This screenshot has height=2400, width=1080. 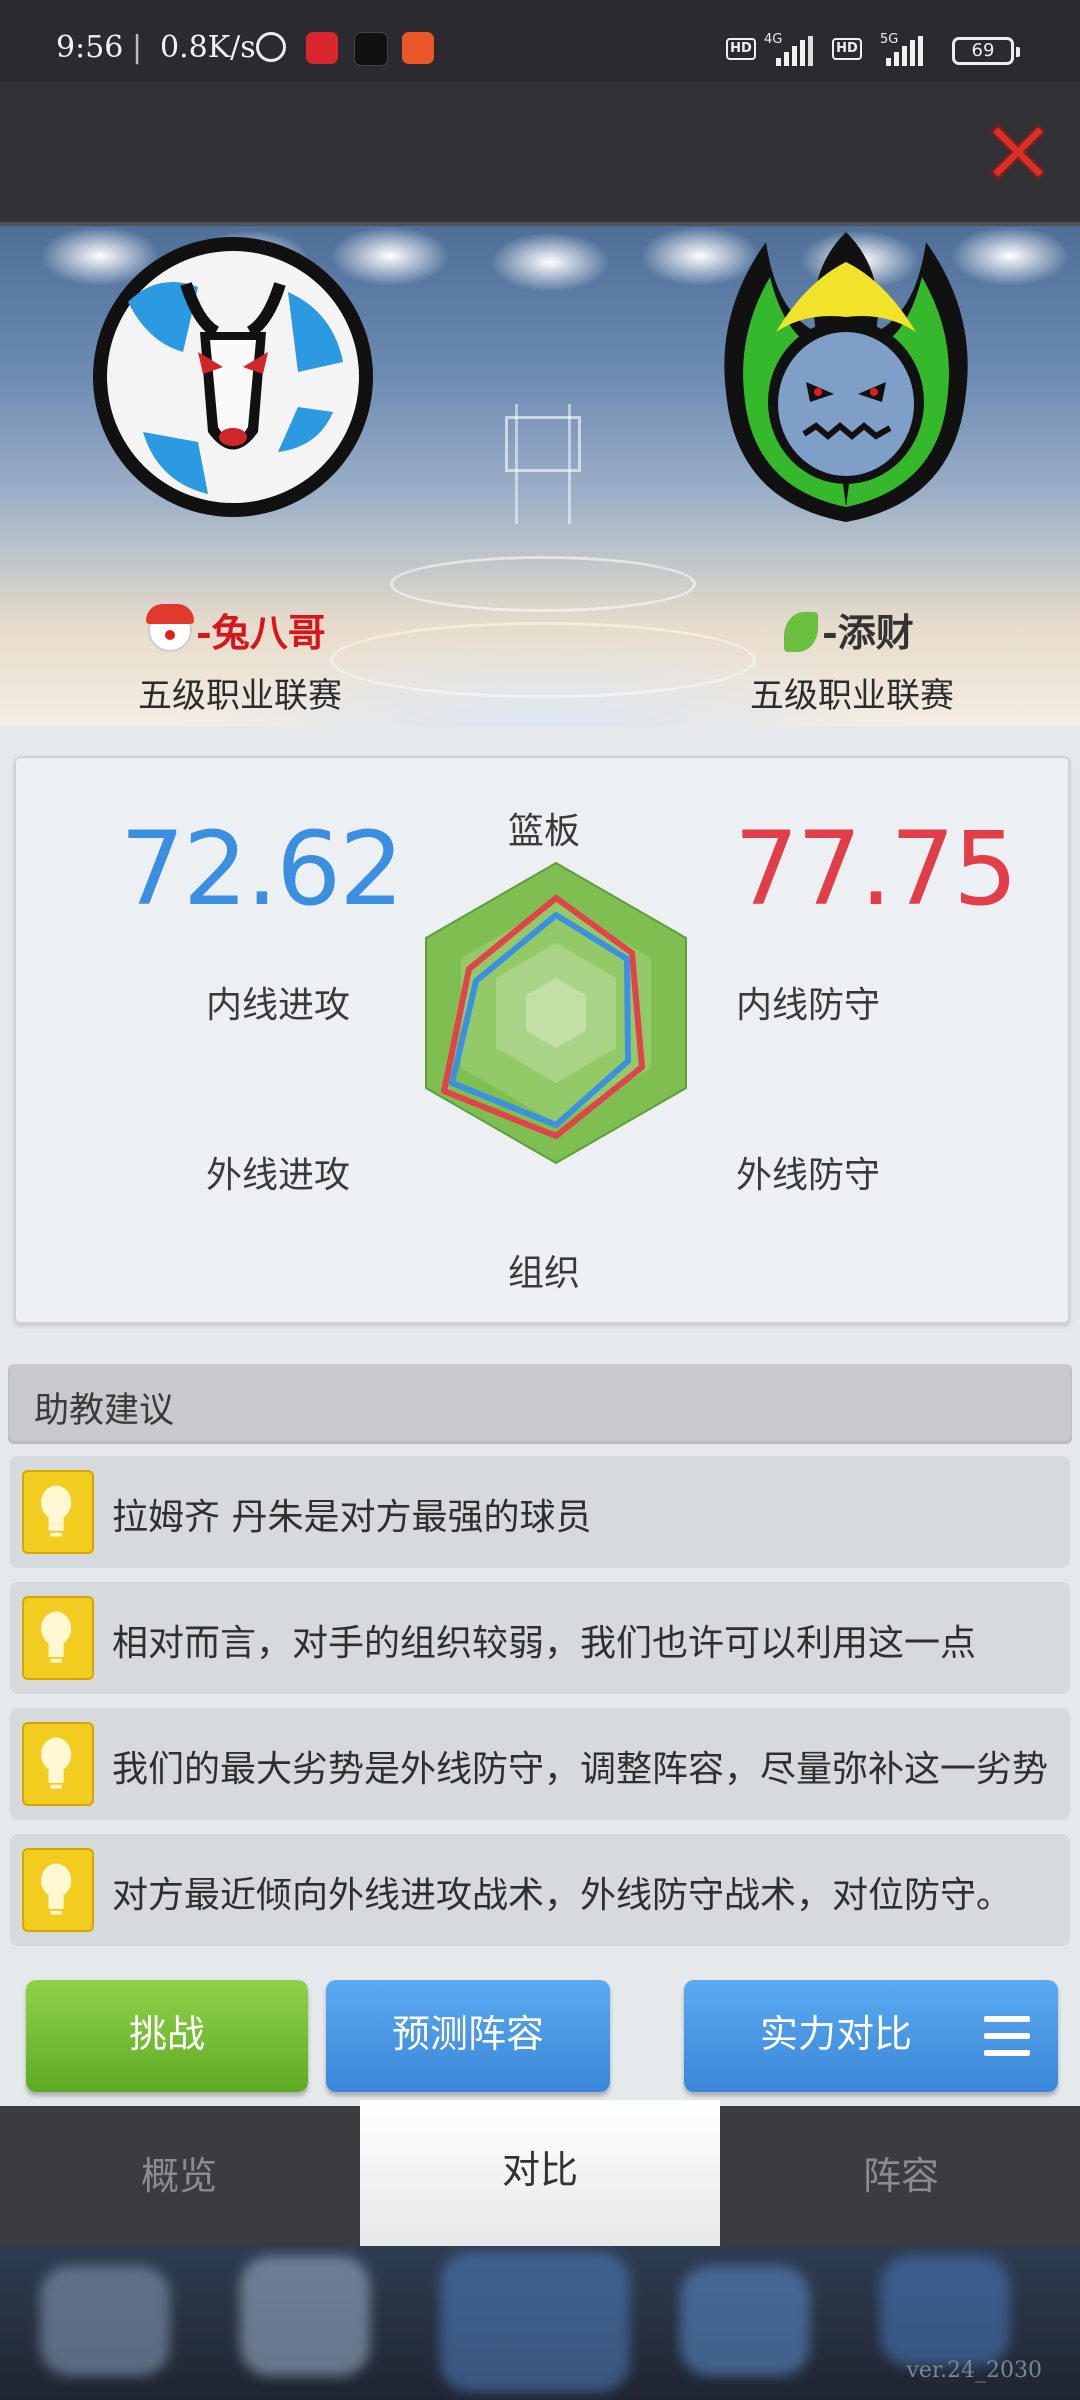 What do you see at coordinates (543, 444) in the screenshot?
I see `backboard` at bounding box center [543, 444].